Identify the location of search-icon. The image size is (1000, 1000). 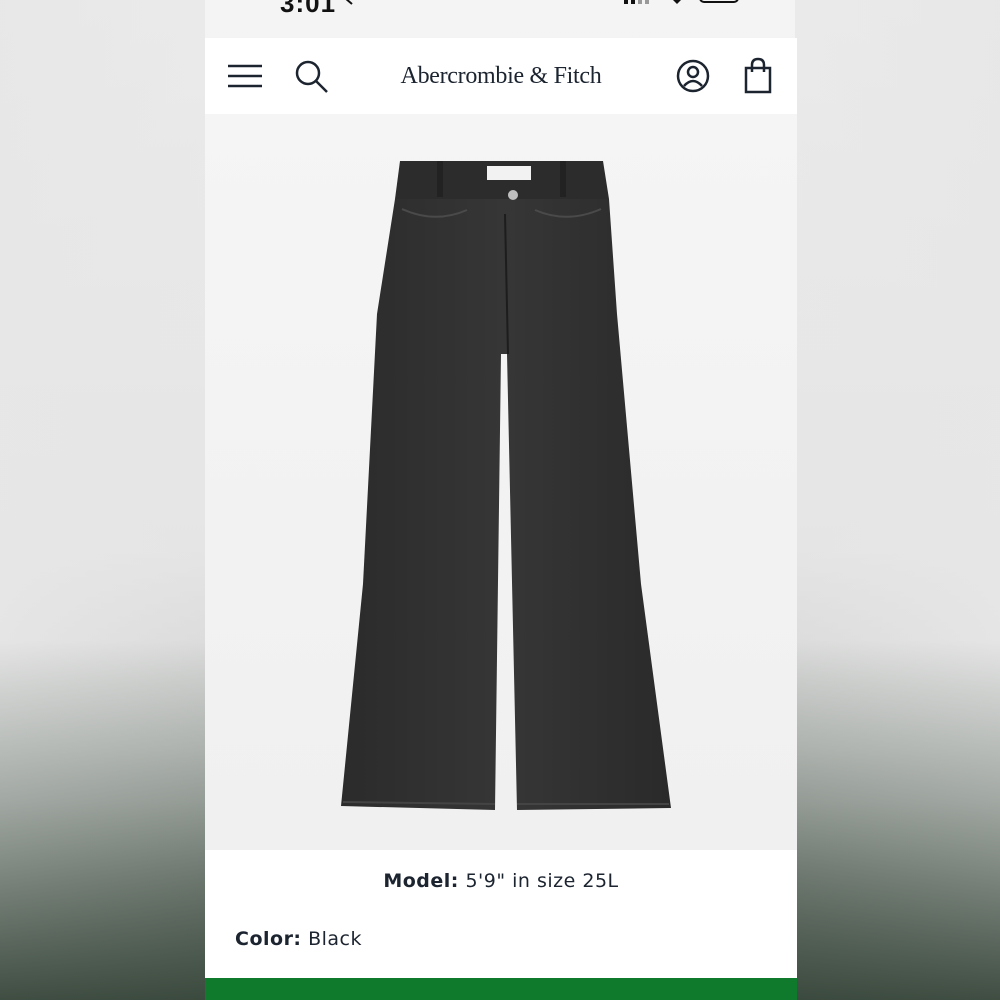
(311, 76).